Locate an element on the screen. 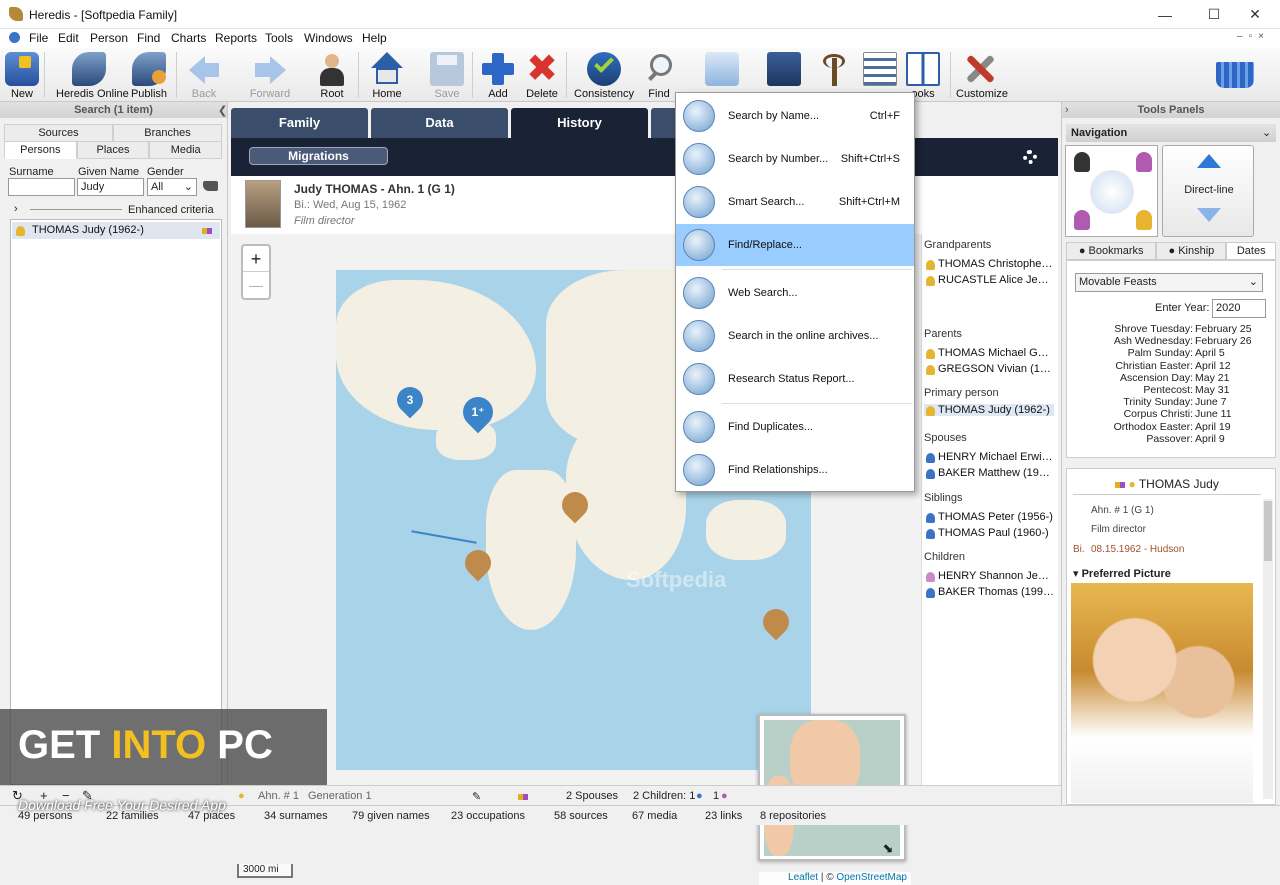 This screenshot has width=1280, height=885. feasts-select: Movable Feasts ⌄ is located at coordinates (1169, 282).